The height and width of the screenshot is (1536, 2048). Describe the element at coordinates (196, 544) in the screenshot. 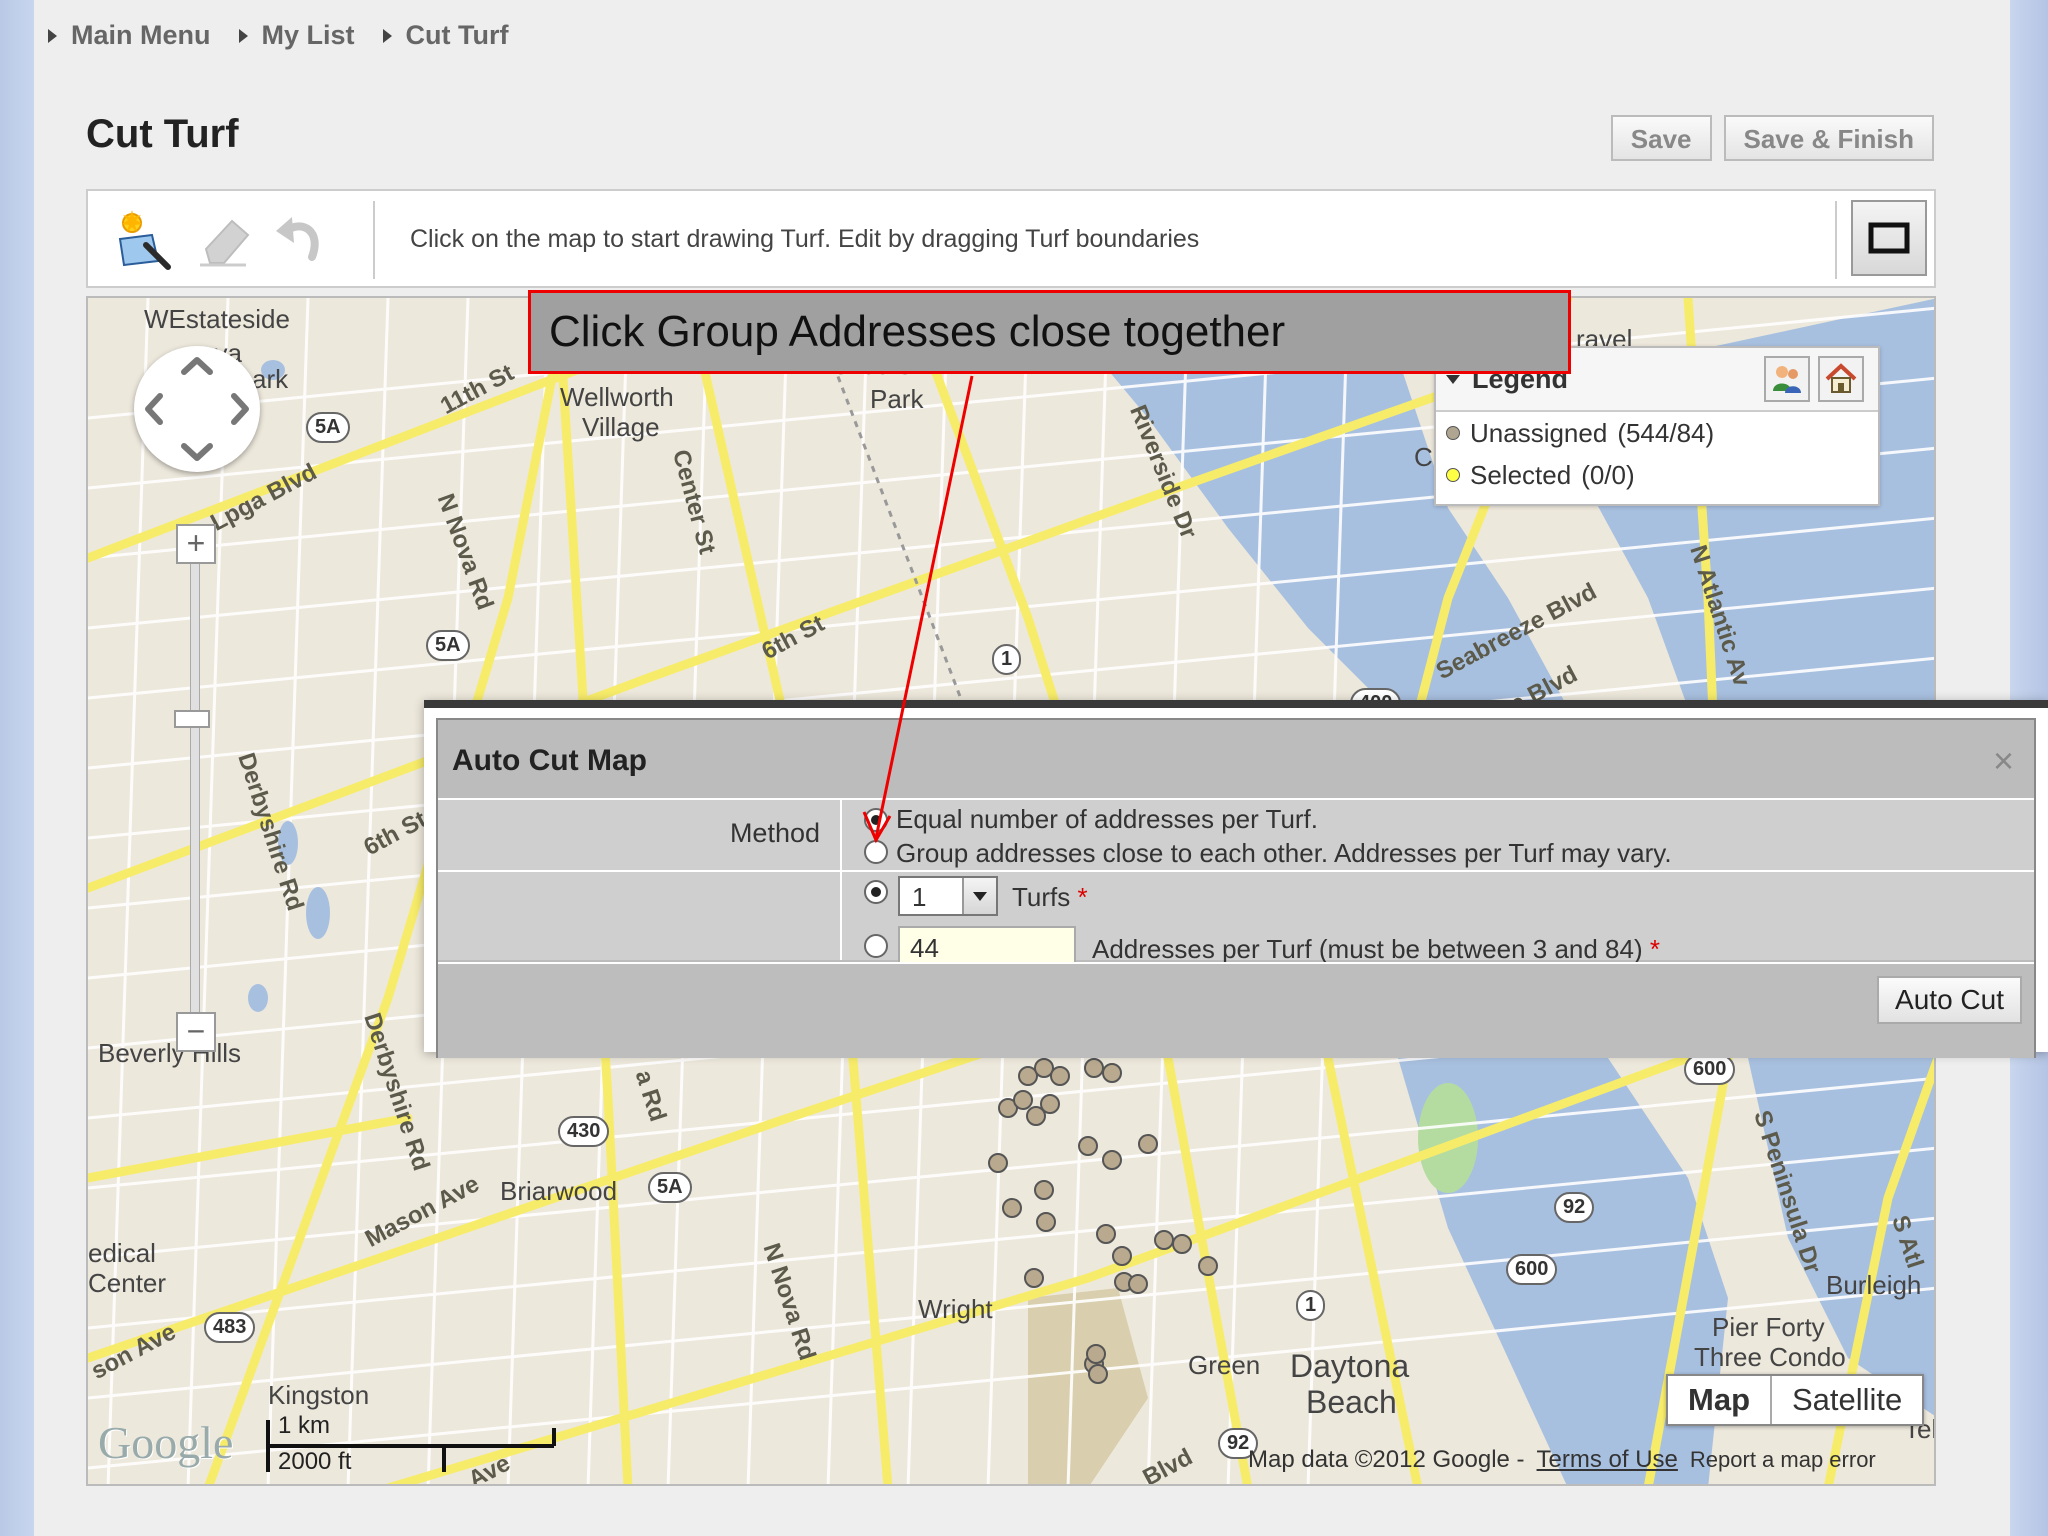

I see `zoom-in-button: +` at that location.